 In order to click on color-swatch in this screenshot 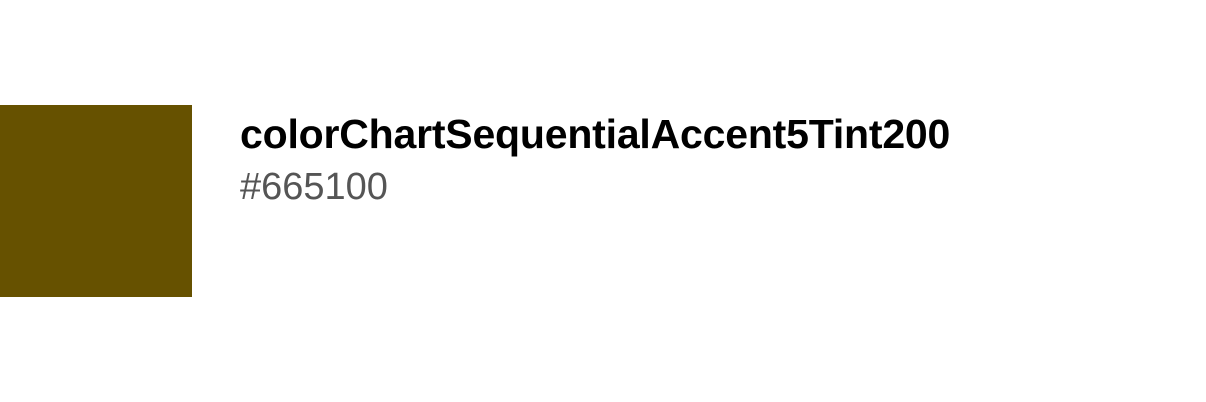, I will do `click(96, 201)`.